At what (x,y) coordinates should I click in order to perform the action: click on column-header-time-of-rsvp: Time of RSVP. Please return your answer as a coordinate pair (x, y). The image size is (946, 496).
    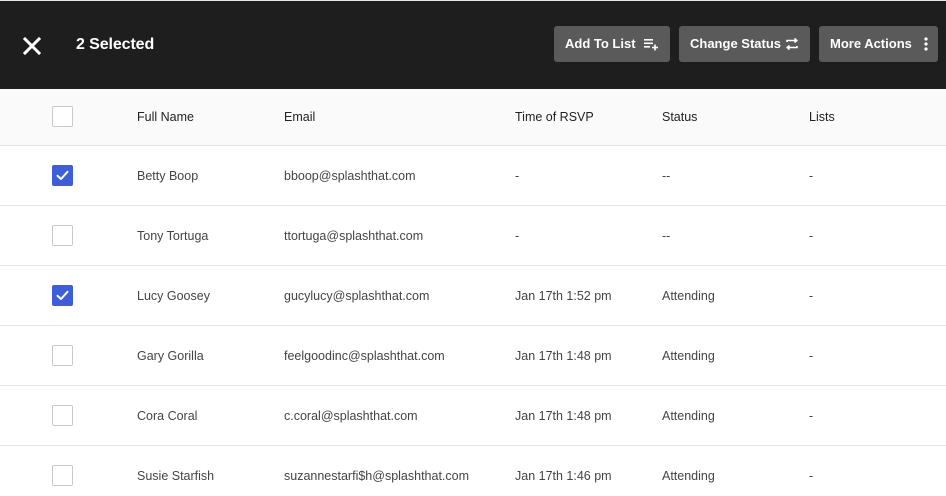
    Looking at the image, I should click on (554, 117).